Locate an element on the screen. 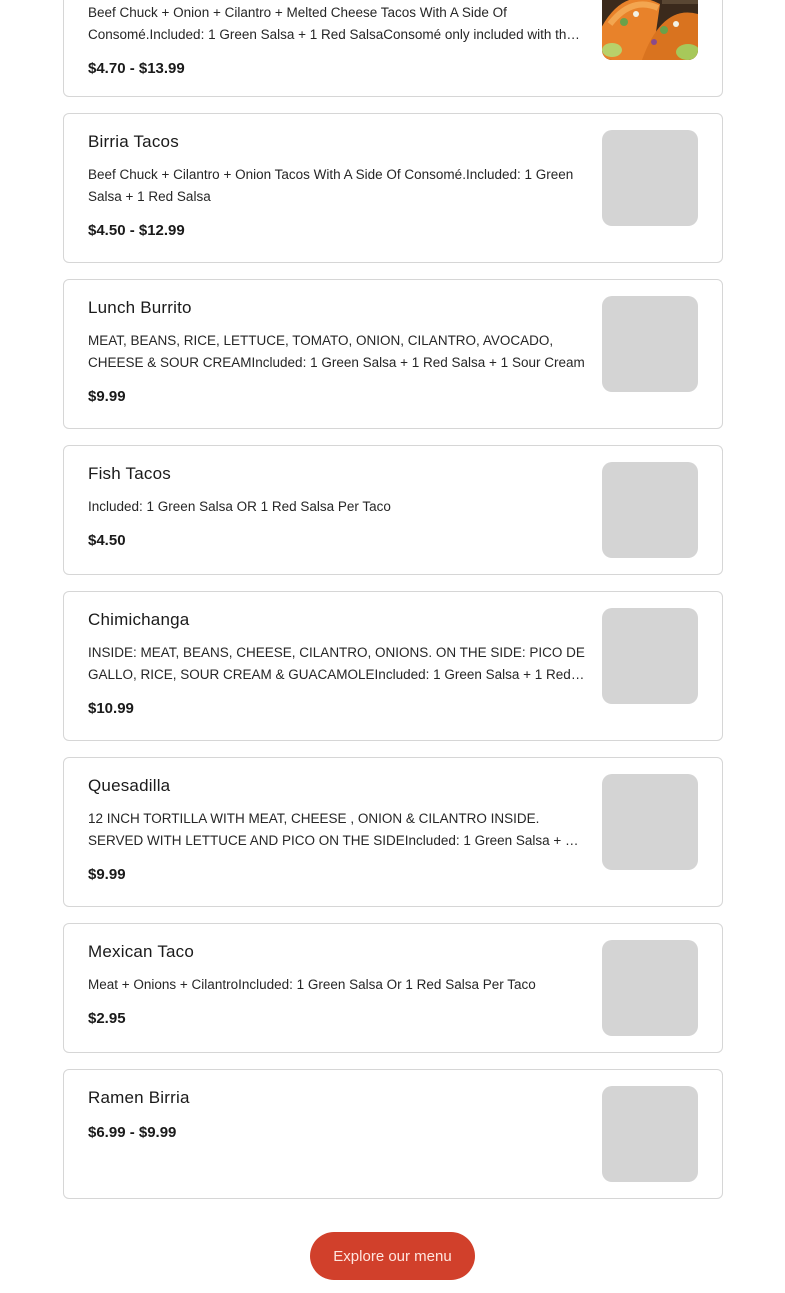 The height and width of the screenshot is (1293, 785). menu-item-name: Mexican Taco is located at coordinates (141, 951).